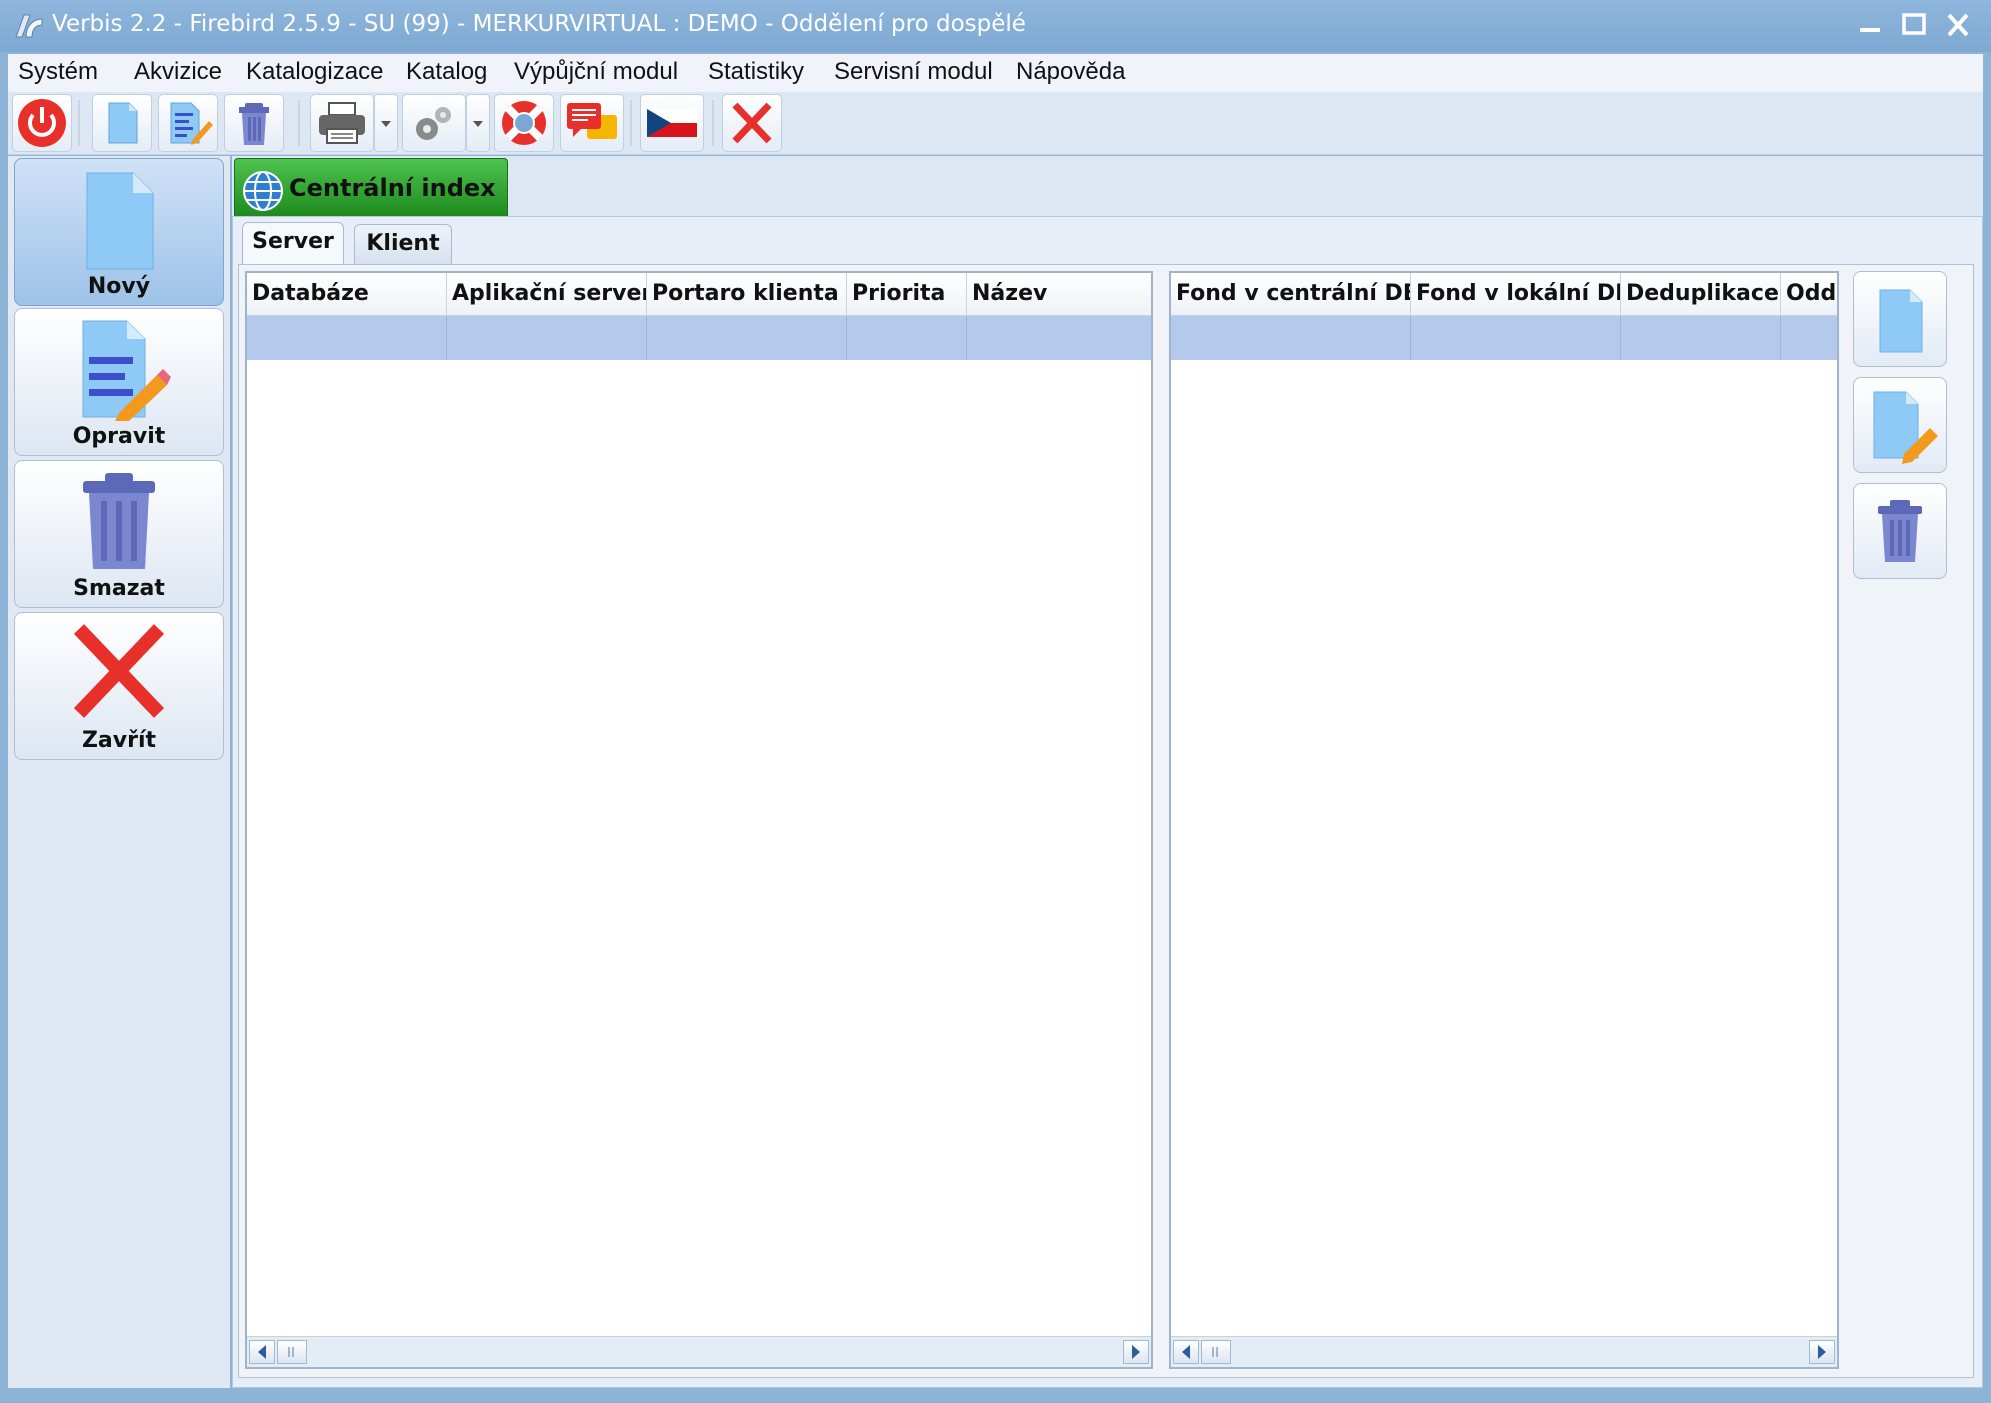 This screenshot has height=1403, width=1991. I want to click on toolbar-settings-button, so click(434, 123).